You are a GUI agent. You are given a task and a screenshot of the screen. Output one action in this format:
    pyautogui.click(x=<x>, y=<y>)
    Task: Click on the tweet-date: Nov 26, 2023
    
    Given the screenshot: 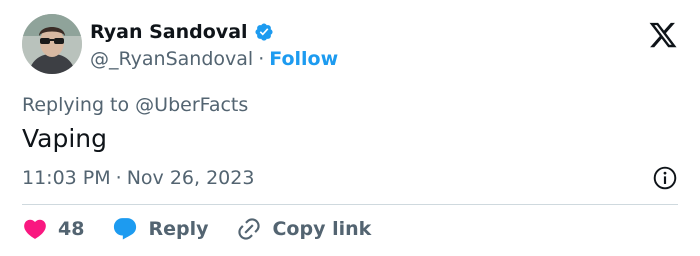 What is the action you would take?
    pyautogui.click(x=190, y=178)
    